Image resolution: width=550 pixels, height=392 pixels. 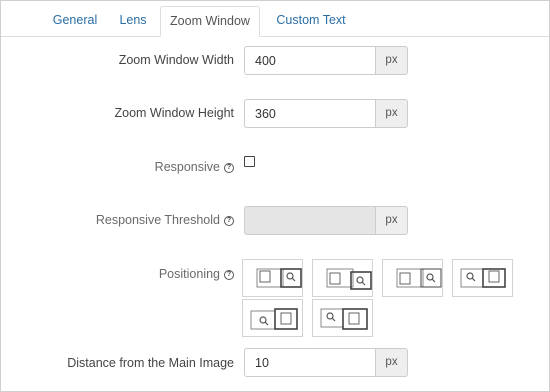 I want to click on responsive-threshold-label-row: Responsive Threshold?, so click(x=165, y=220).